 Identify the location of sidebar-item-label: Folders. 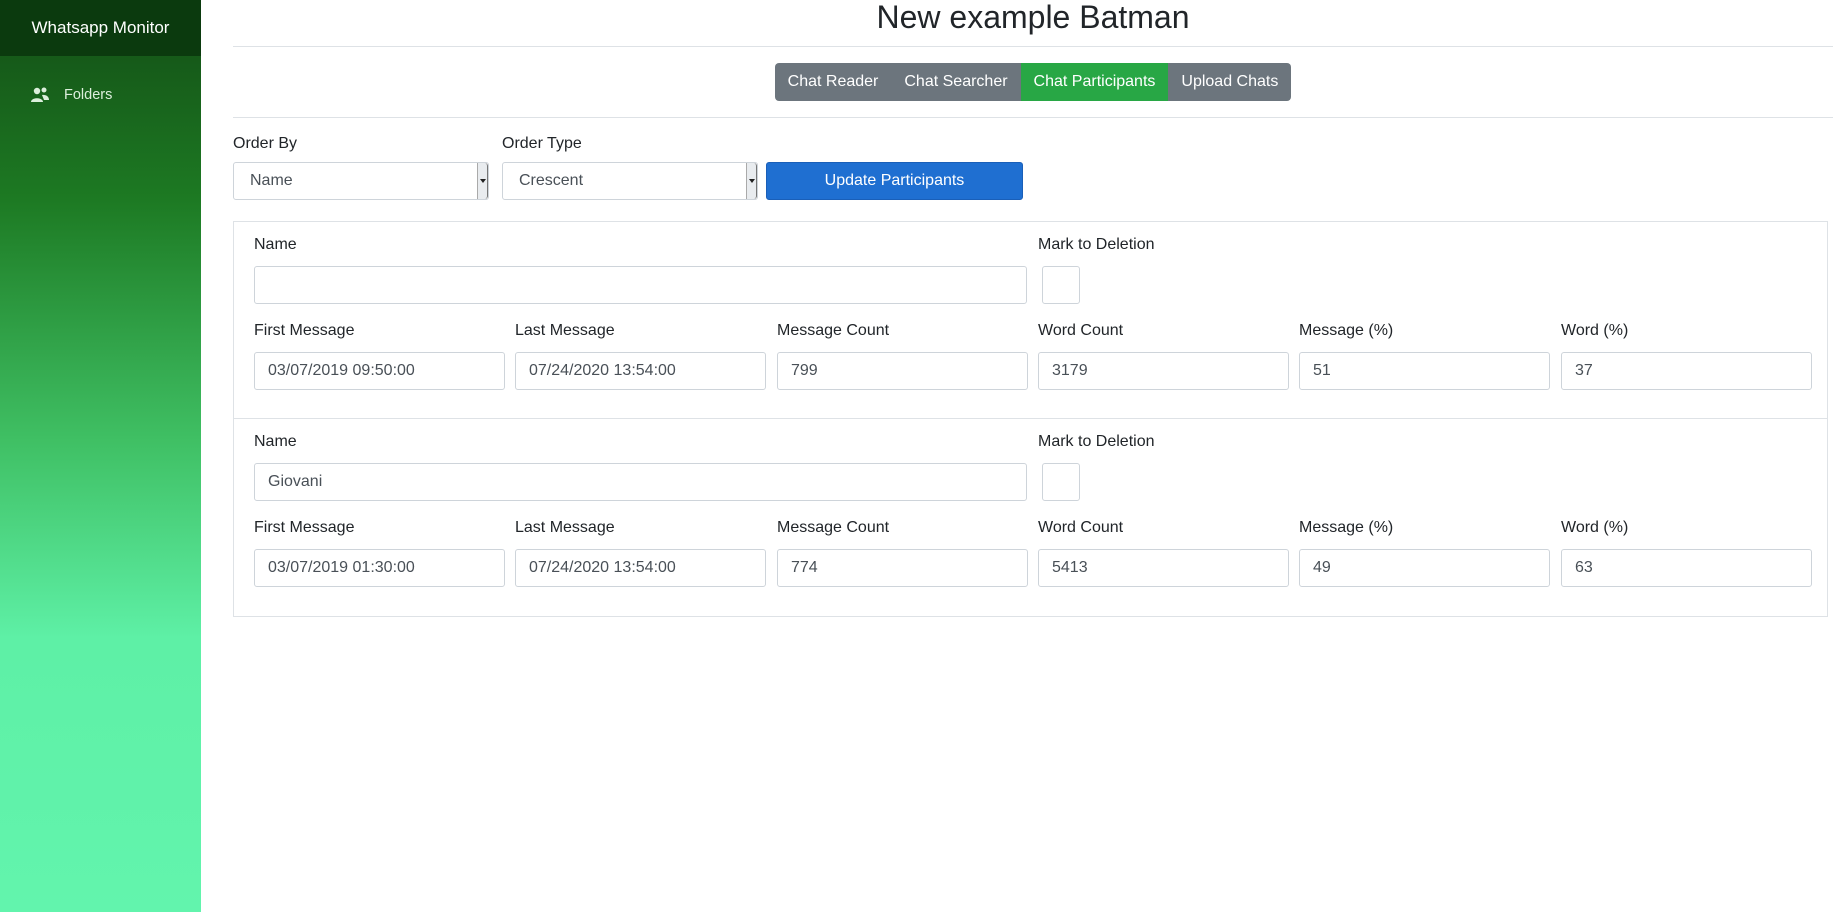
(88, 95).